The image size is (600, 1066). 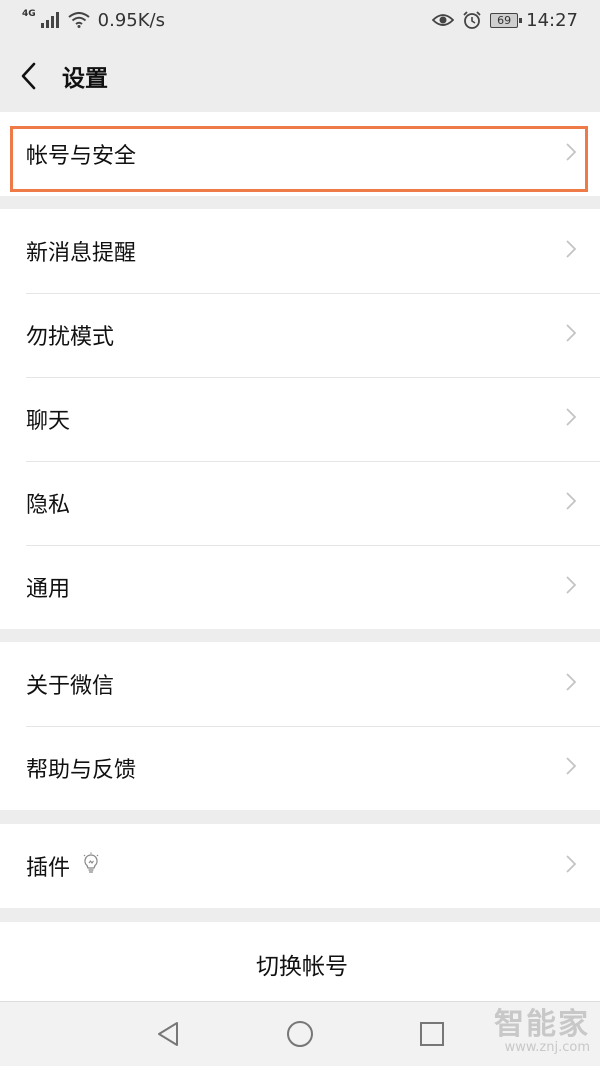 I want to click on menu-item-label: 插件, so click(x=48, y=868).